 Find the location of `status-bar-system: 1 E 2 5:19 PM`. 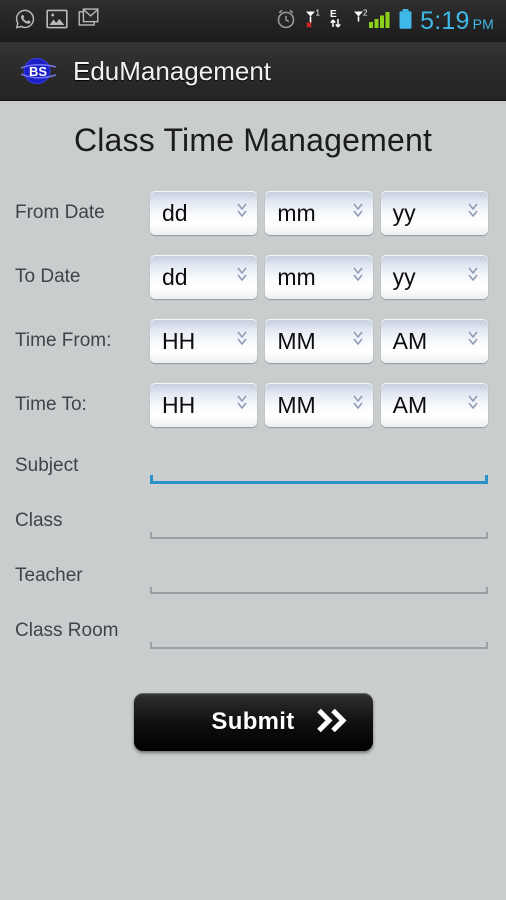

status-bar-system: 1 E 2 5:19 PM is located at coordinates (390, 21).